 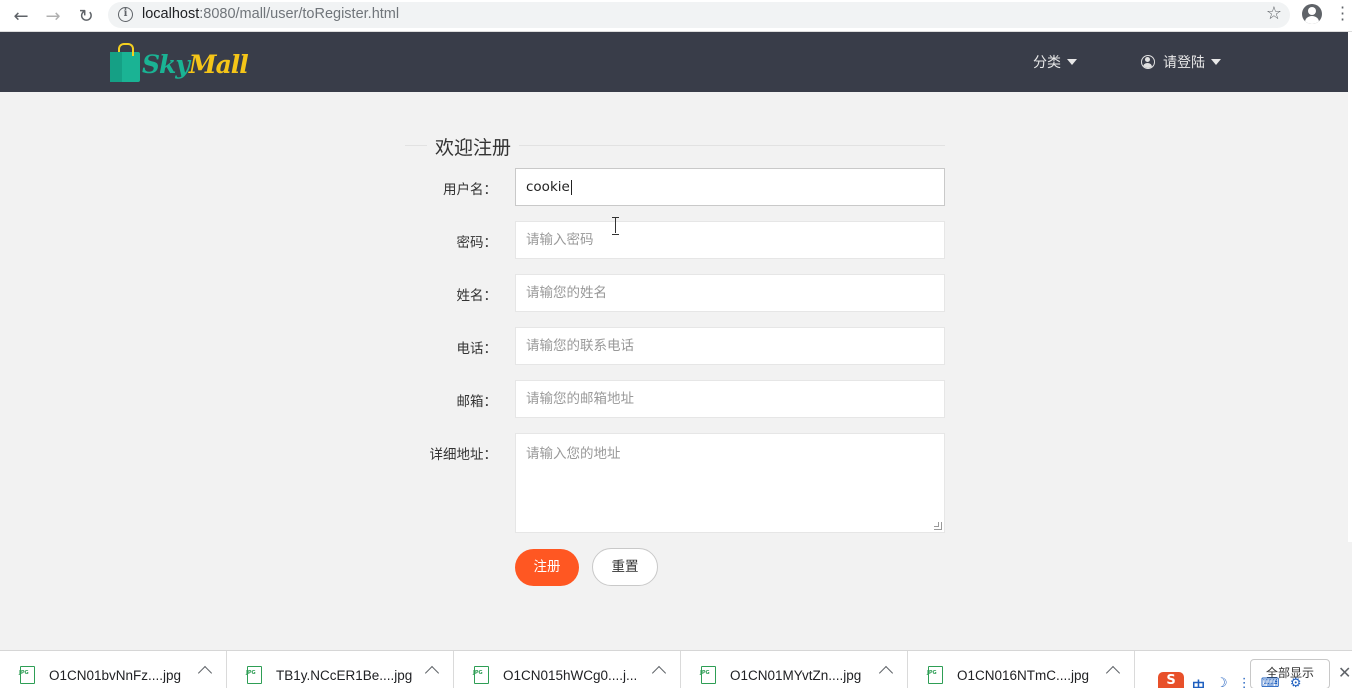 What do you see at coordinates (1198, 682) in the screenshot?
I see `ime-mode-indicator: 中` at bounding box center [1198, 682].